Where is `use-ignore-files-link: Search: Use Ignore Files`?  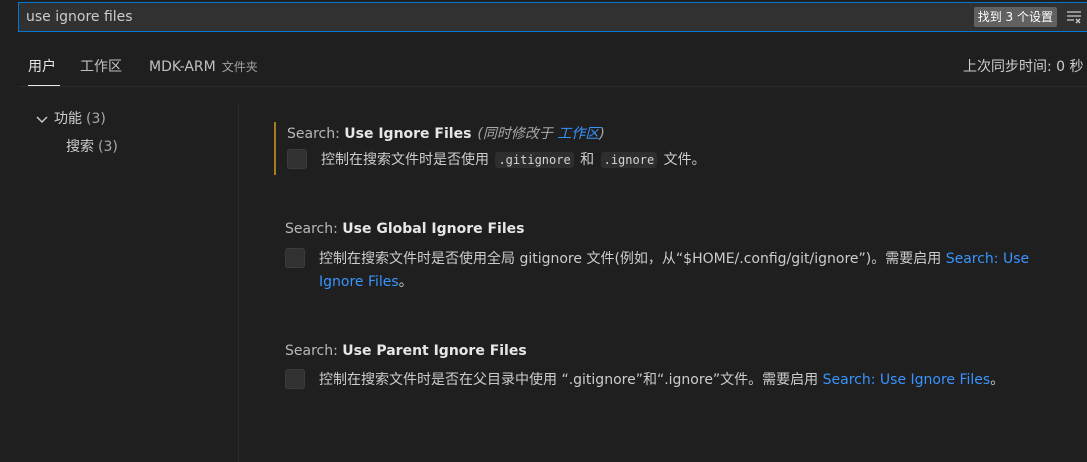 use-ignore-files-link: Search: Use Ignore Files is located at coordinates (907, 380).